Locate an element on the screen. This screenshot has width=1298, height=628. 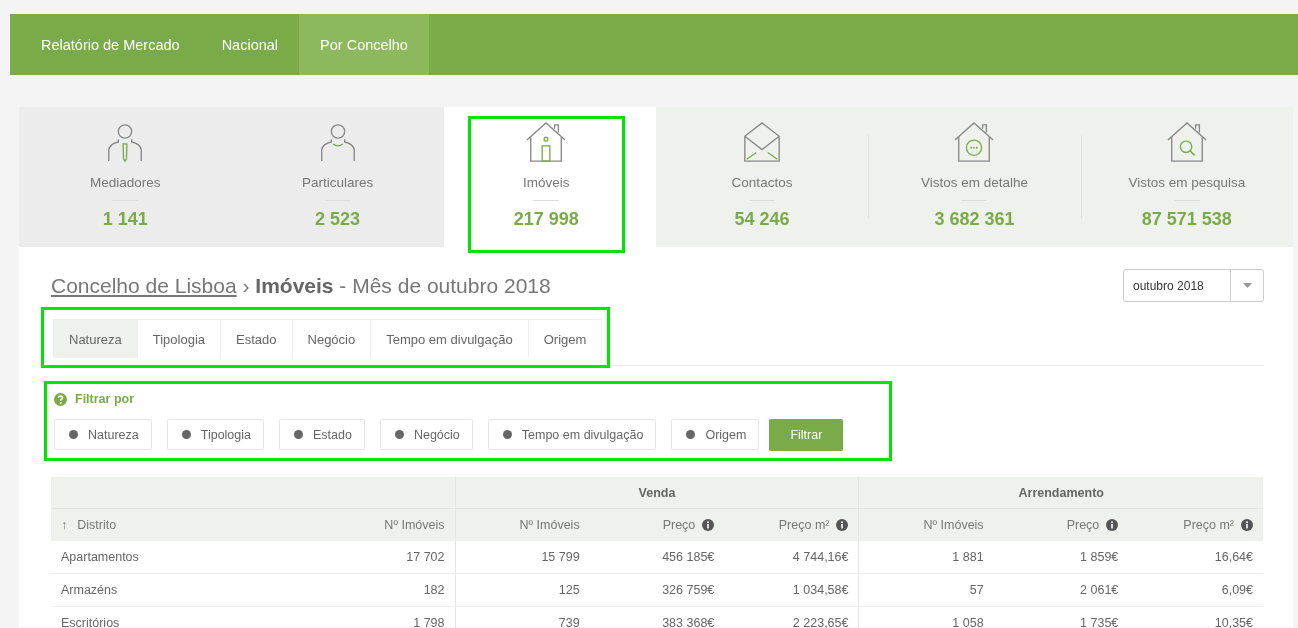
stat-card: Imóveis 217 998 is located at coordinates (546, 184).